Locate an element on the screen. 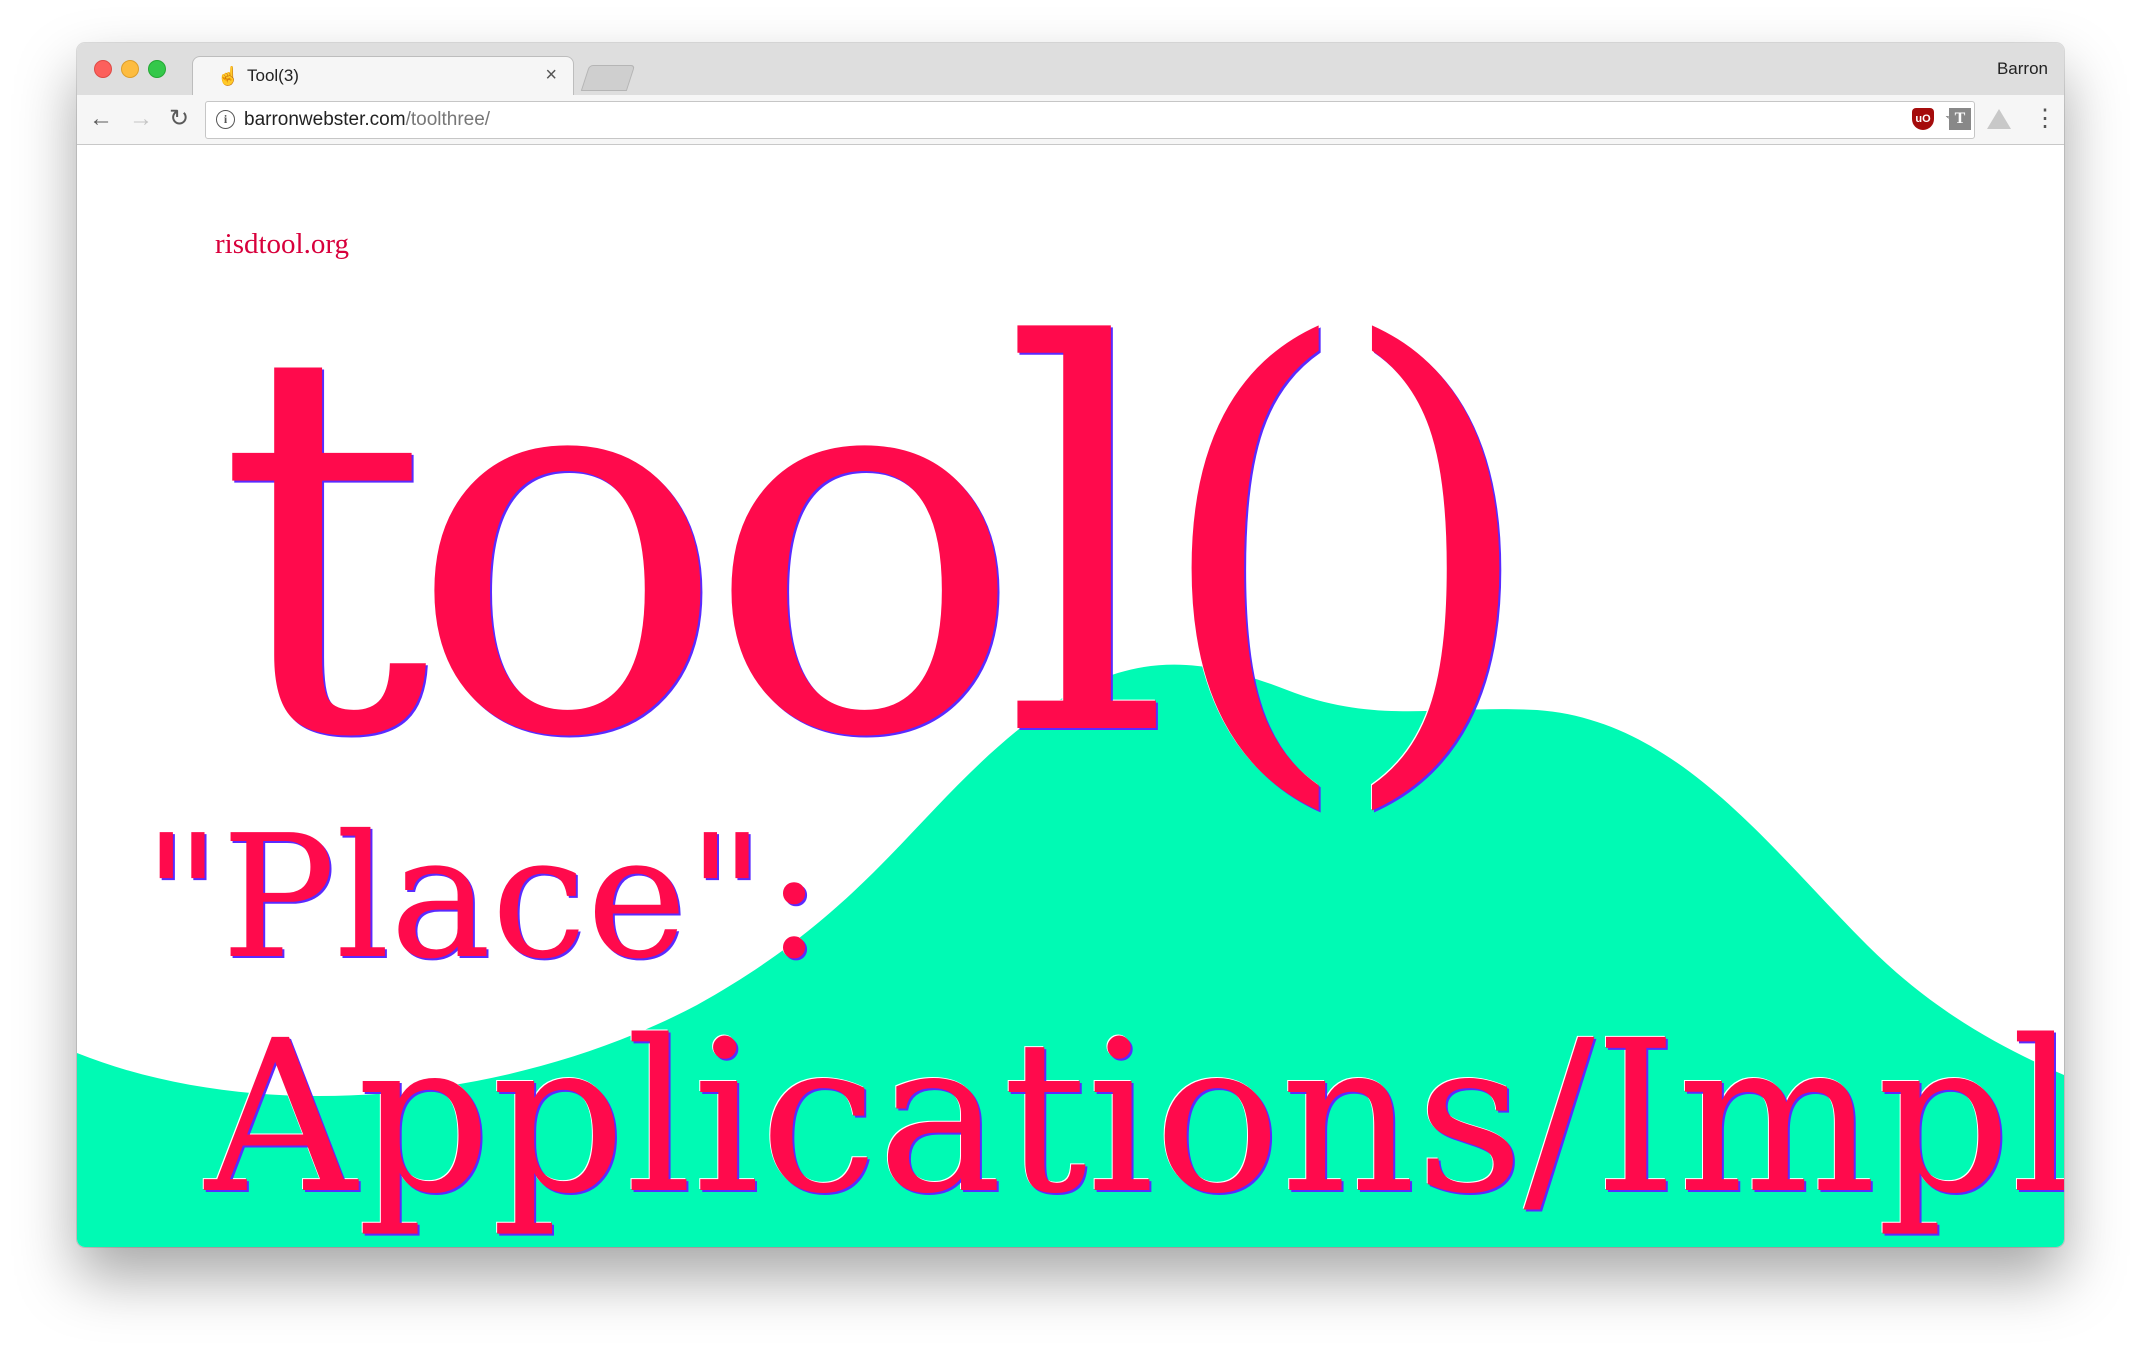  tab-title: Tool(3) is located at coordinates (273, 75).